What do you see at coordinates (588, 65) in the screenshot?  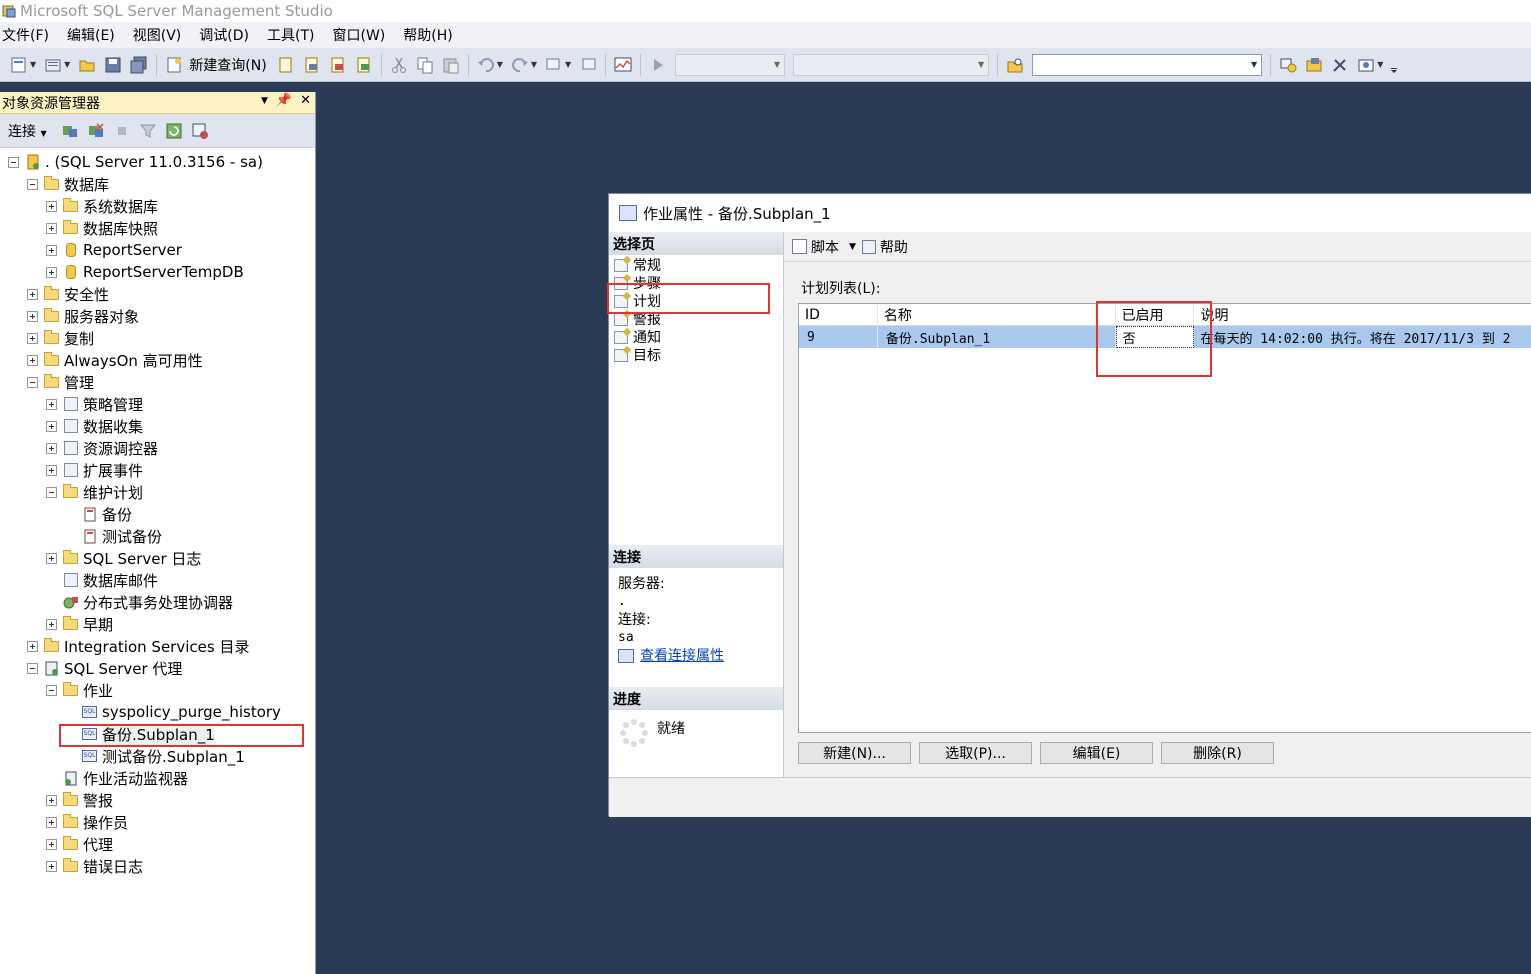 I see `navigate-forward-icon` at bounding box center [588, 65].